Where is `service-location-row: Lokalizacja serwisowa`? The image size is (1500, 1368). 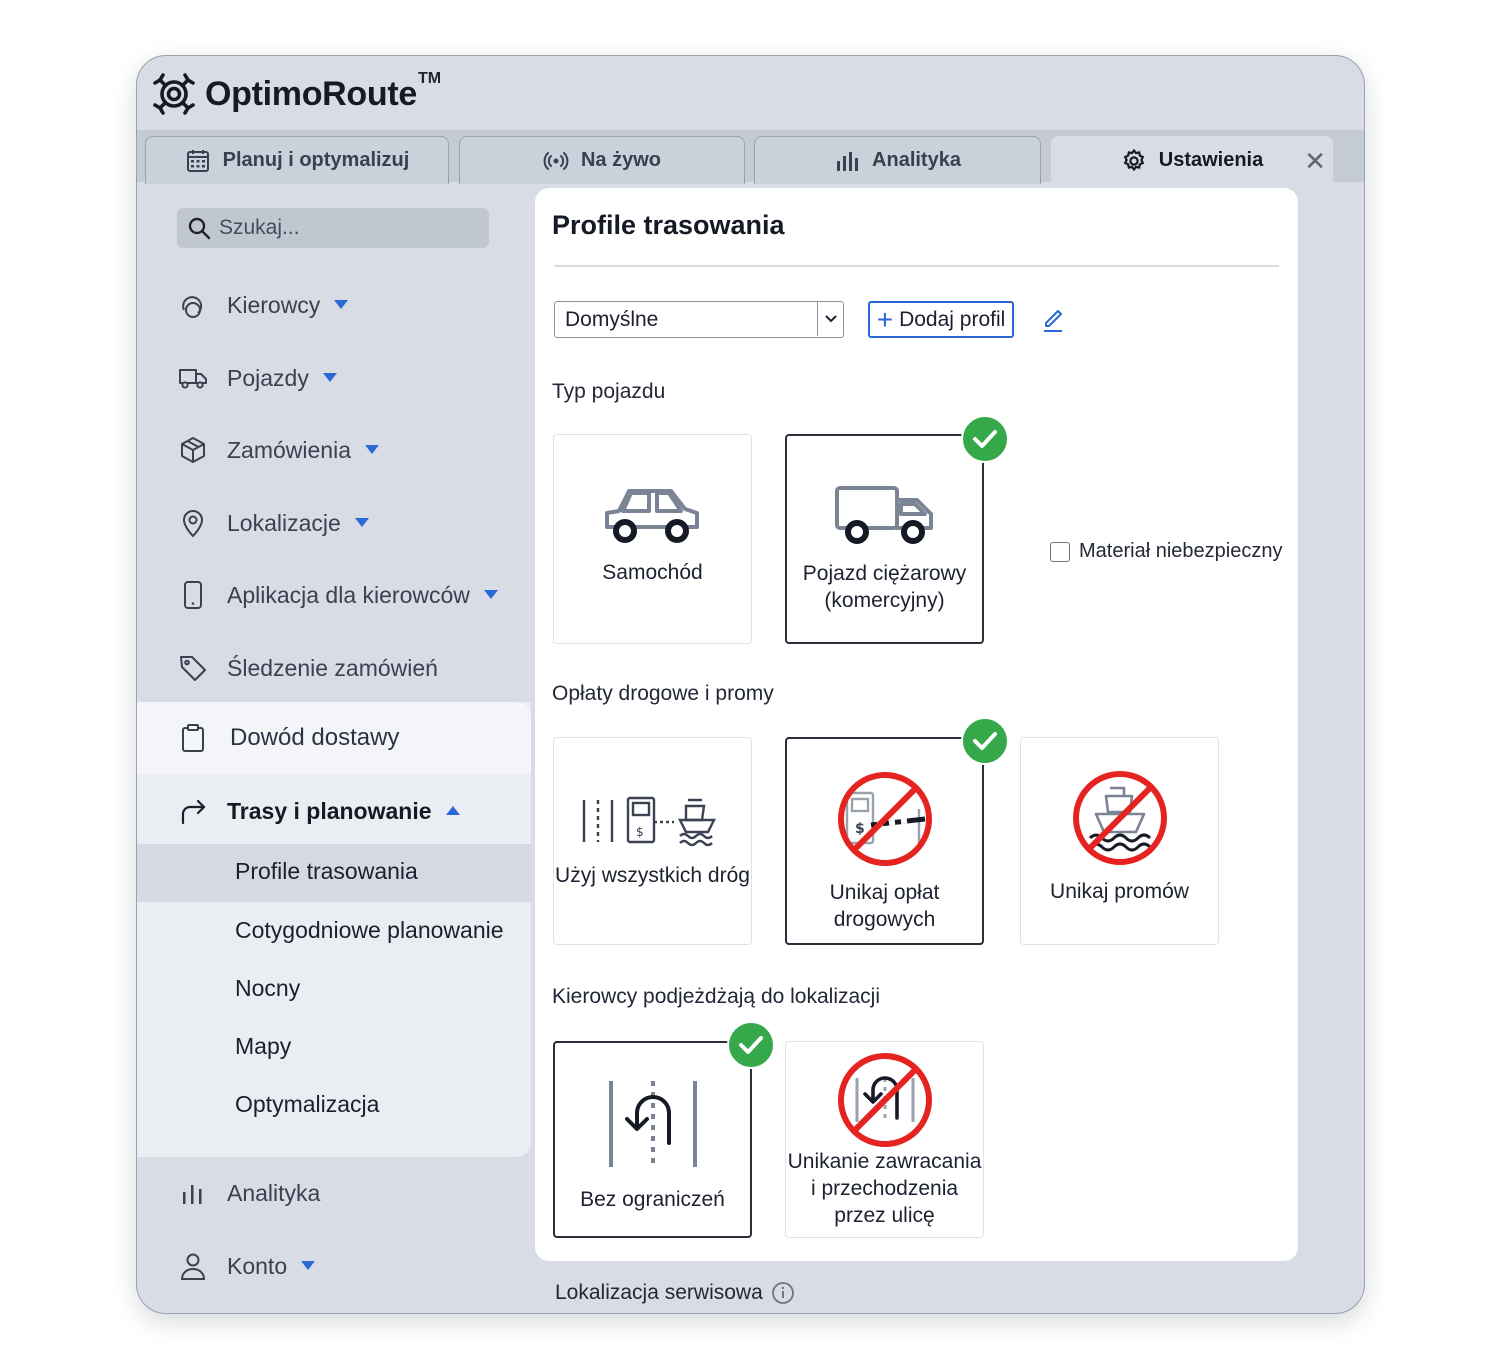 service-location-row: Lokalizacja serwisowa is located at coordinates (675, 1293).